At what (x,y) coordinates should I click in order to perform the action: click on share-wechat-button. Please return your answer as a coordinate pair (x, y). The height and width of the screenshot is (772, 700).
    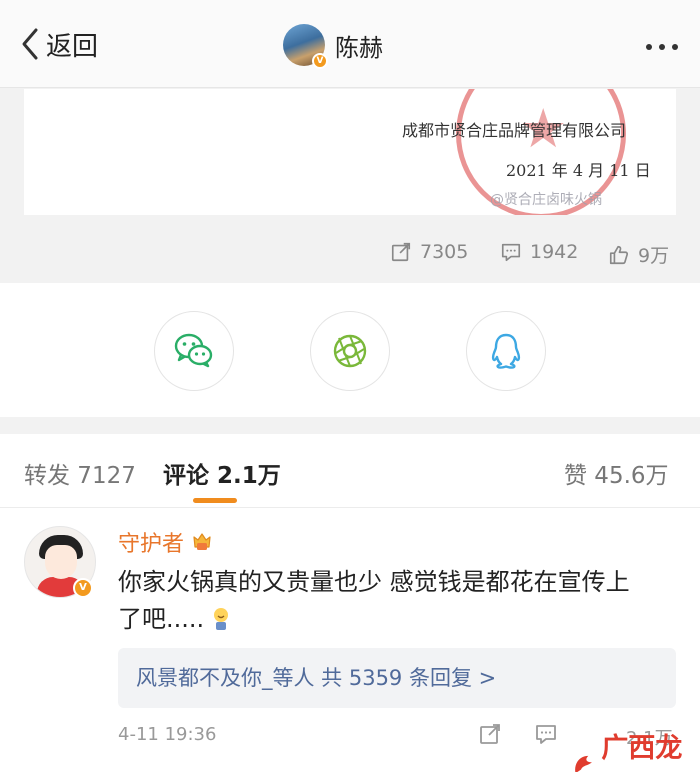
    Looking at the image, I should click on (194, 351).